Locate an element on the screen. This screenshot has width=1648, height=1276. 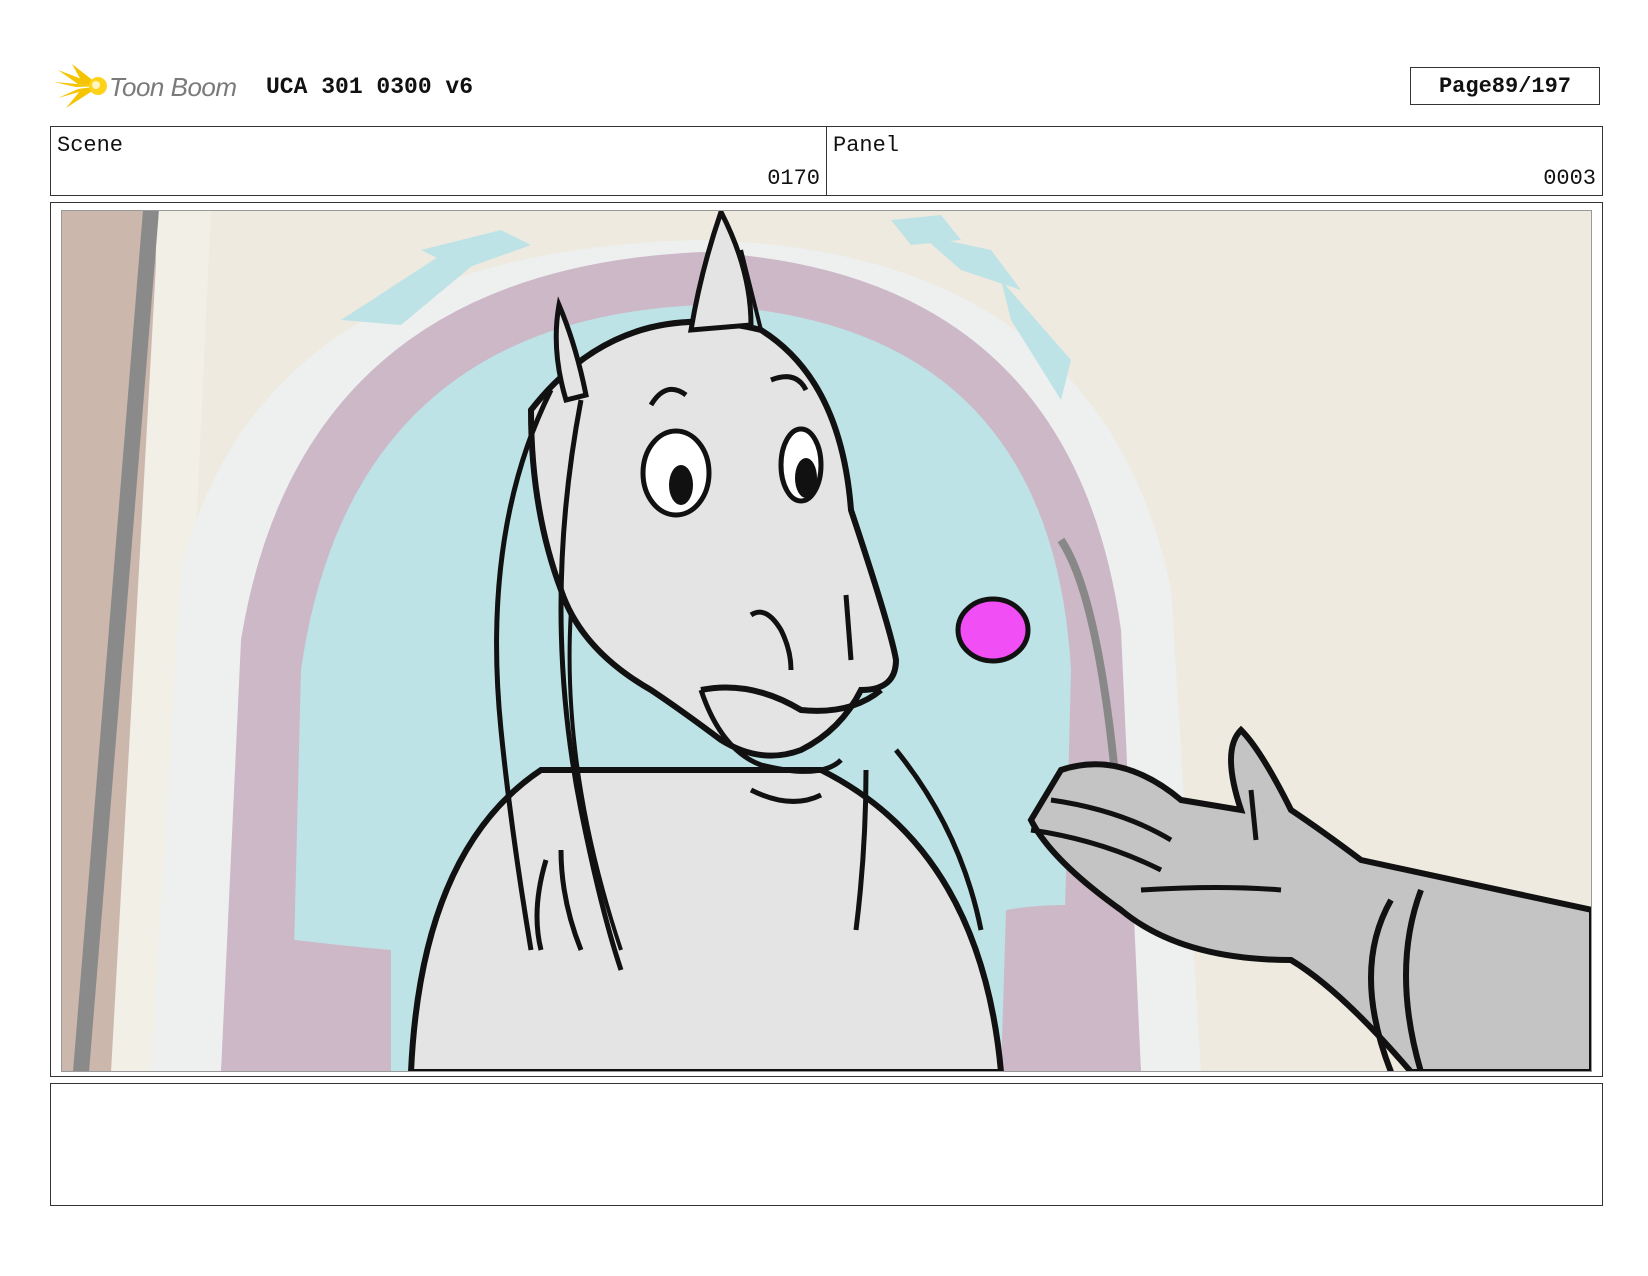
scene-cell: Scene 0170 is located at coordinates (438, 161).